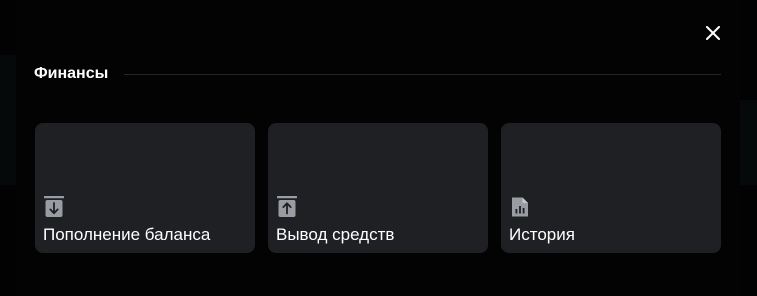 Image resolution: width=757 pixels, height=296 pixels. Describe the element at coordinates (145, 188) in the screenshot. I see `deposit-card: Пополнение баланса` at that location.